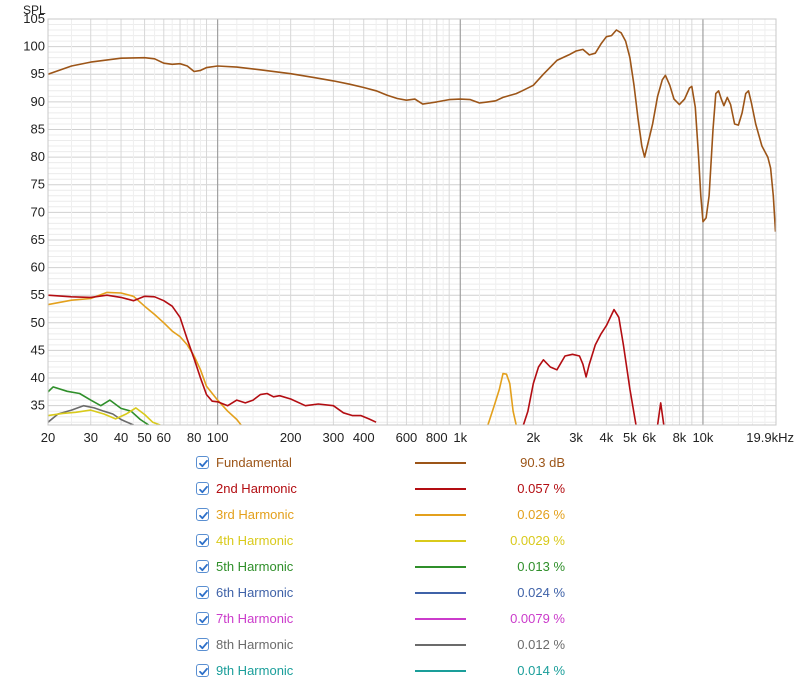  What do you see at coordinates (121, 437) in the screenshot?
I see `x-tick-label: 40` at bounding box center [121, 437].